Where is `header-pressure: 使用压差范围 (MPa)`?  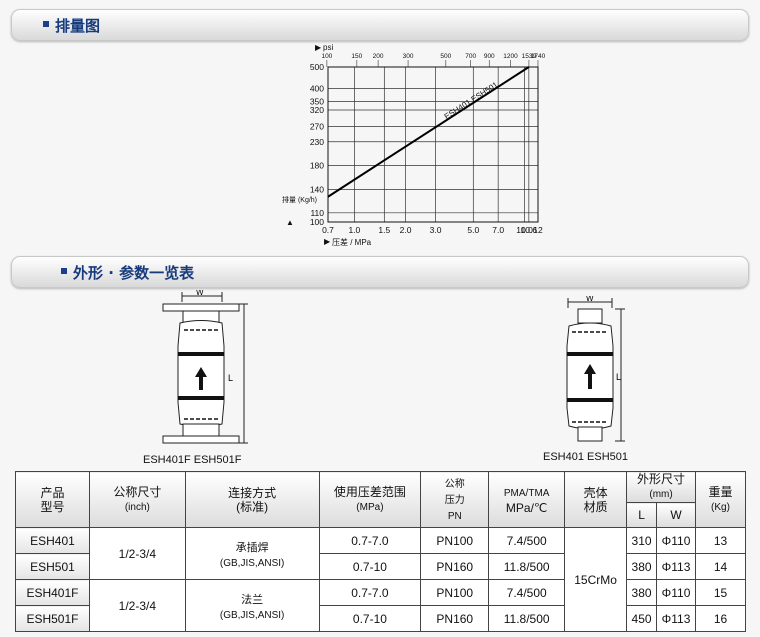
header-pressure: 使用压差范围 (MPa) is located at coordinates (370, 499).